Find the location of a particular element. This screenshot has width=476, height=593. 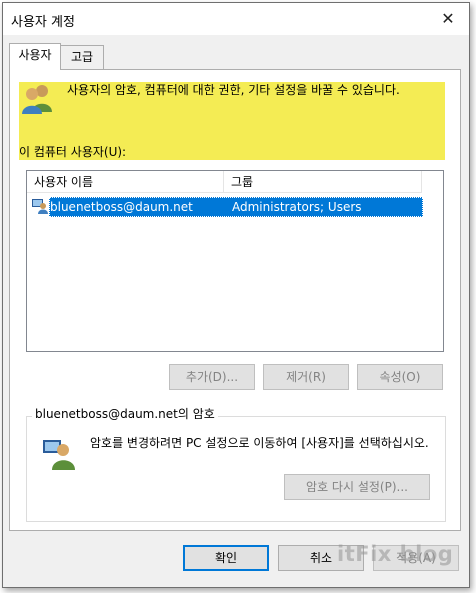

users-list-label: 이 컴퓨터 사용자(U): is located at coordinates (73, 152).